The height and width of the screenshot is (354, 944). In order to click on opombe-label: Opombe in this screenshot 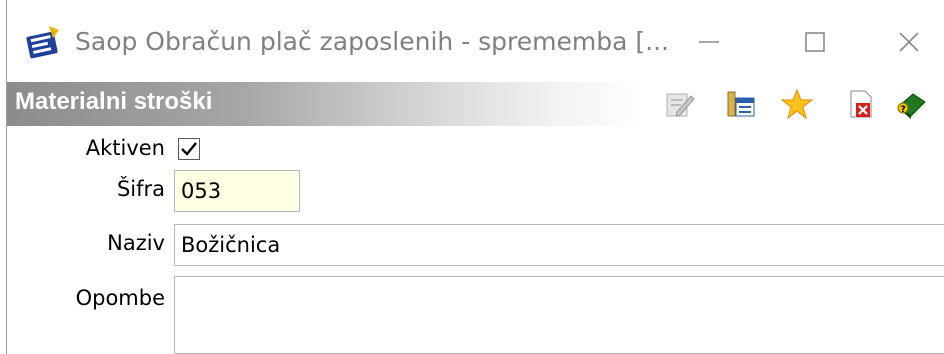, I will do `click(120, 298)`.